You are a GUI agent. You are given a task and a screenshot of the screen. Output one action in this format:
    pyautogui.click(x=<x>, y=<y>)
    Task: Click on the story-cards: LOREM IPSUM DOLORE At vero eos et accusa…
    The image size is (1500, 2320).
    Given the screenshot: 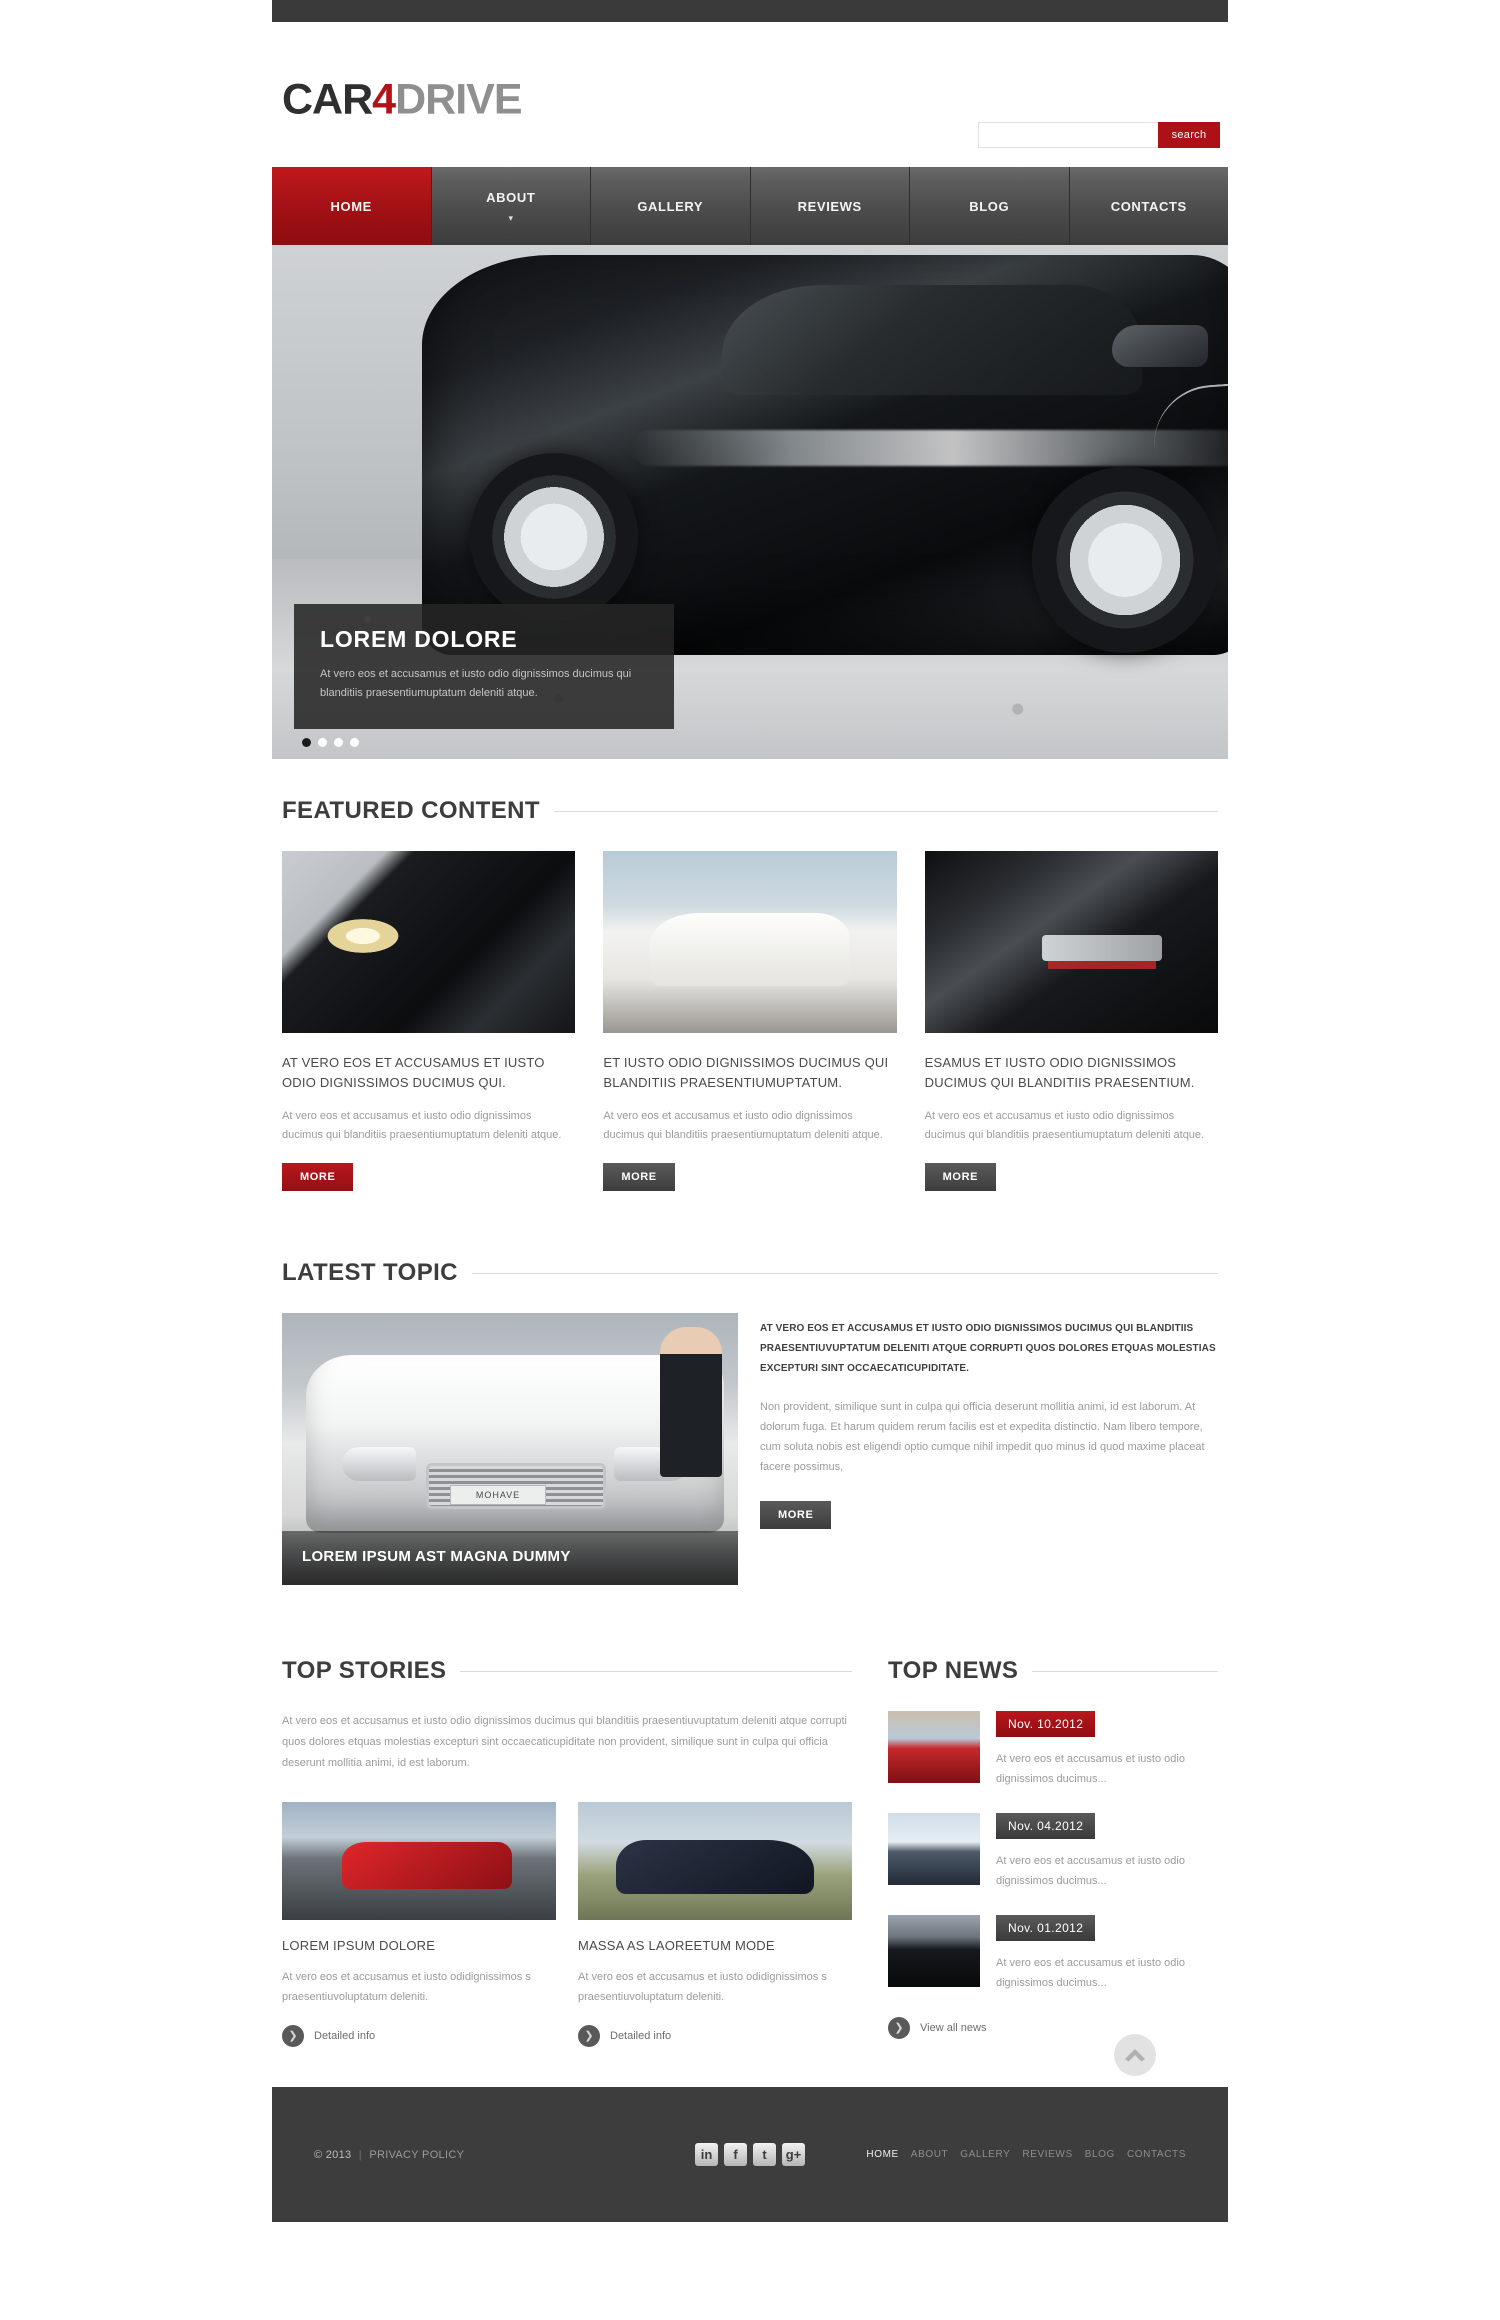 What is the action you would take?
    pyautogui.click(x=567, y=1924)
    